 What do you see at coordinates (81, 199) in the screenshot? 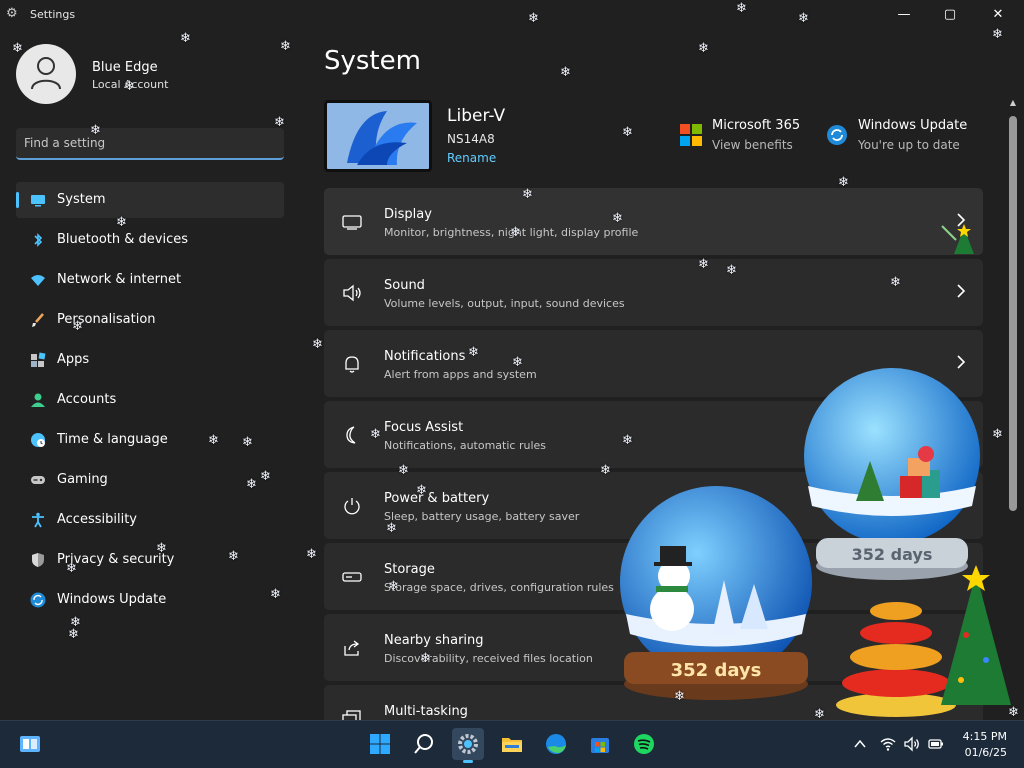
I see `sidebar-item-label: System` at bounding box center [81, 199].